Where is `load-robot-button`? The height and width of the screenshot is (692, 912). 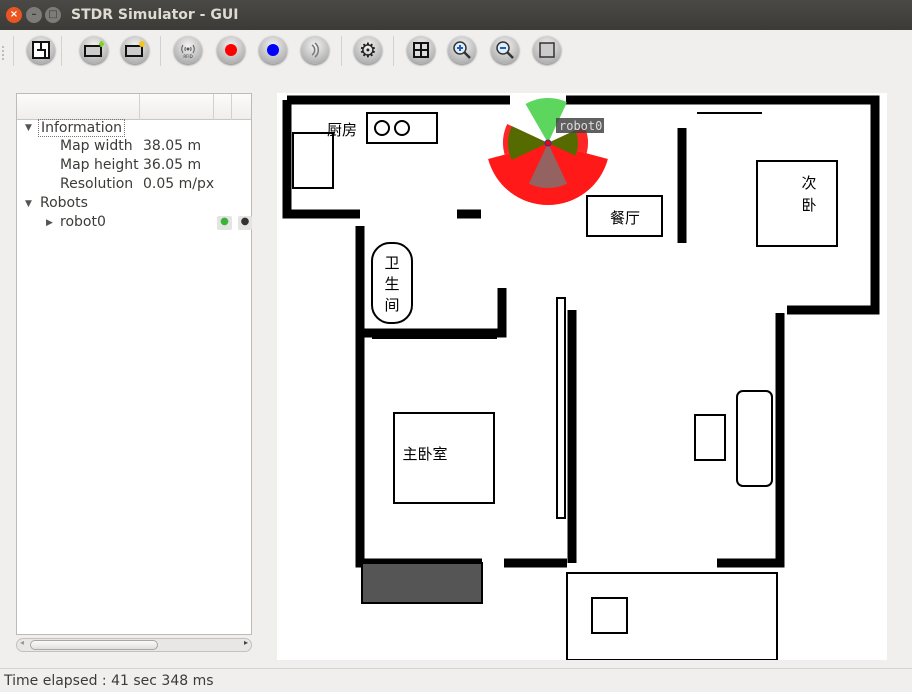 load-robot-button is located at coordinates (135, 50).